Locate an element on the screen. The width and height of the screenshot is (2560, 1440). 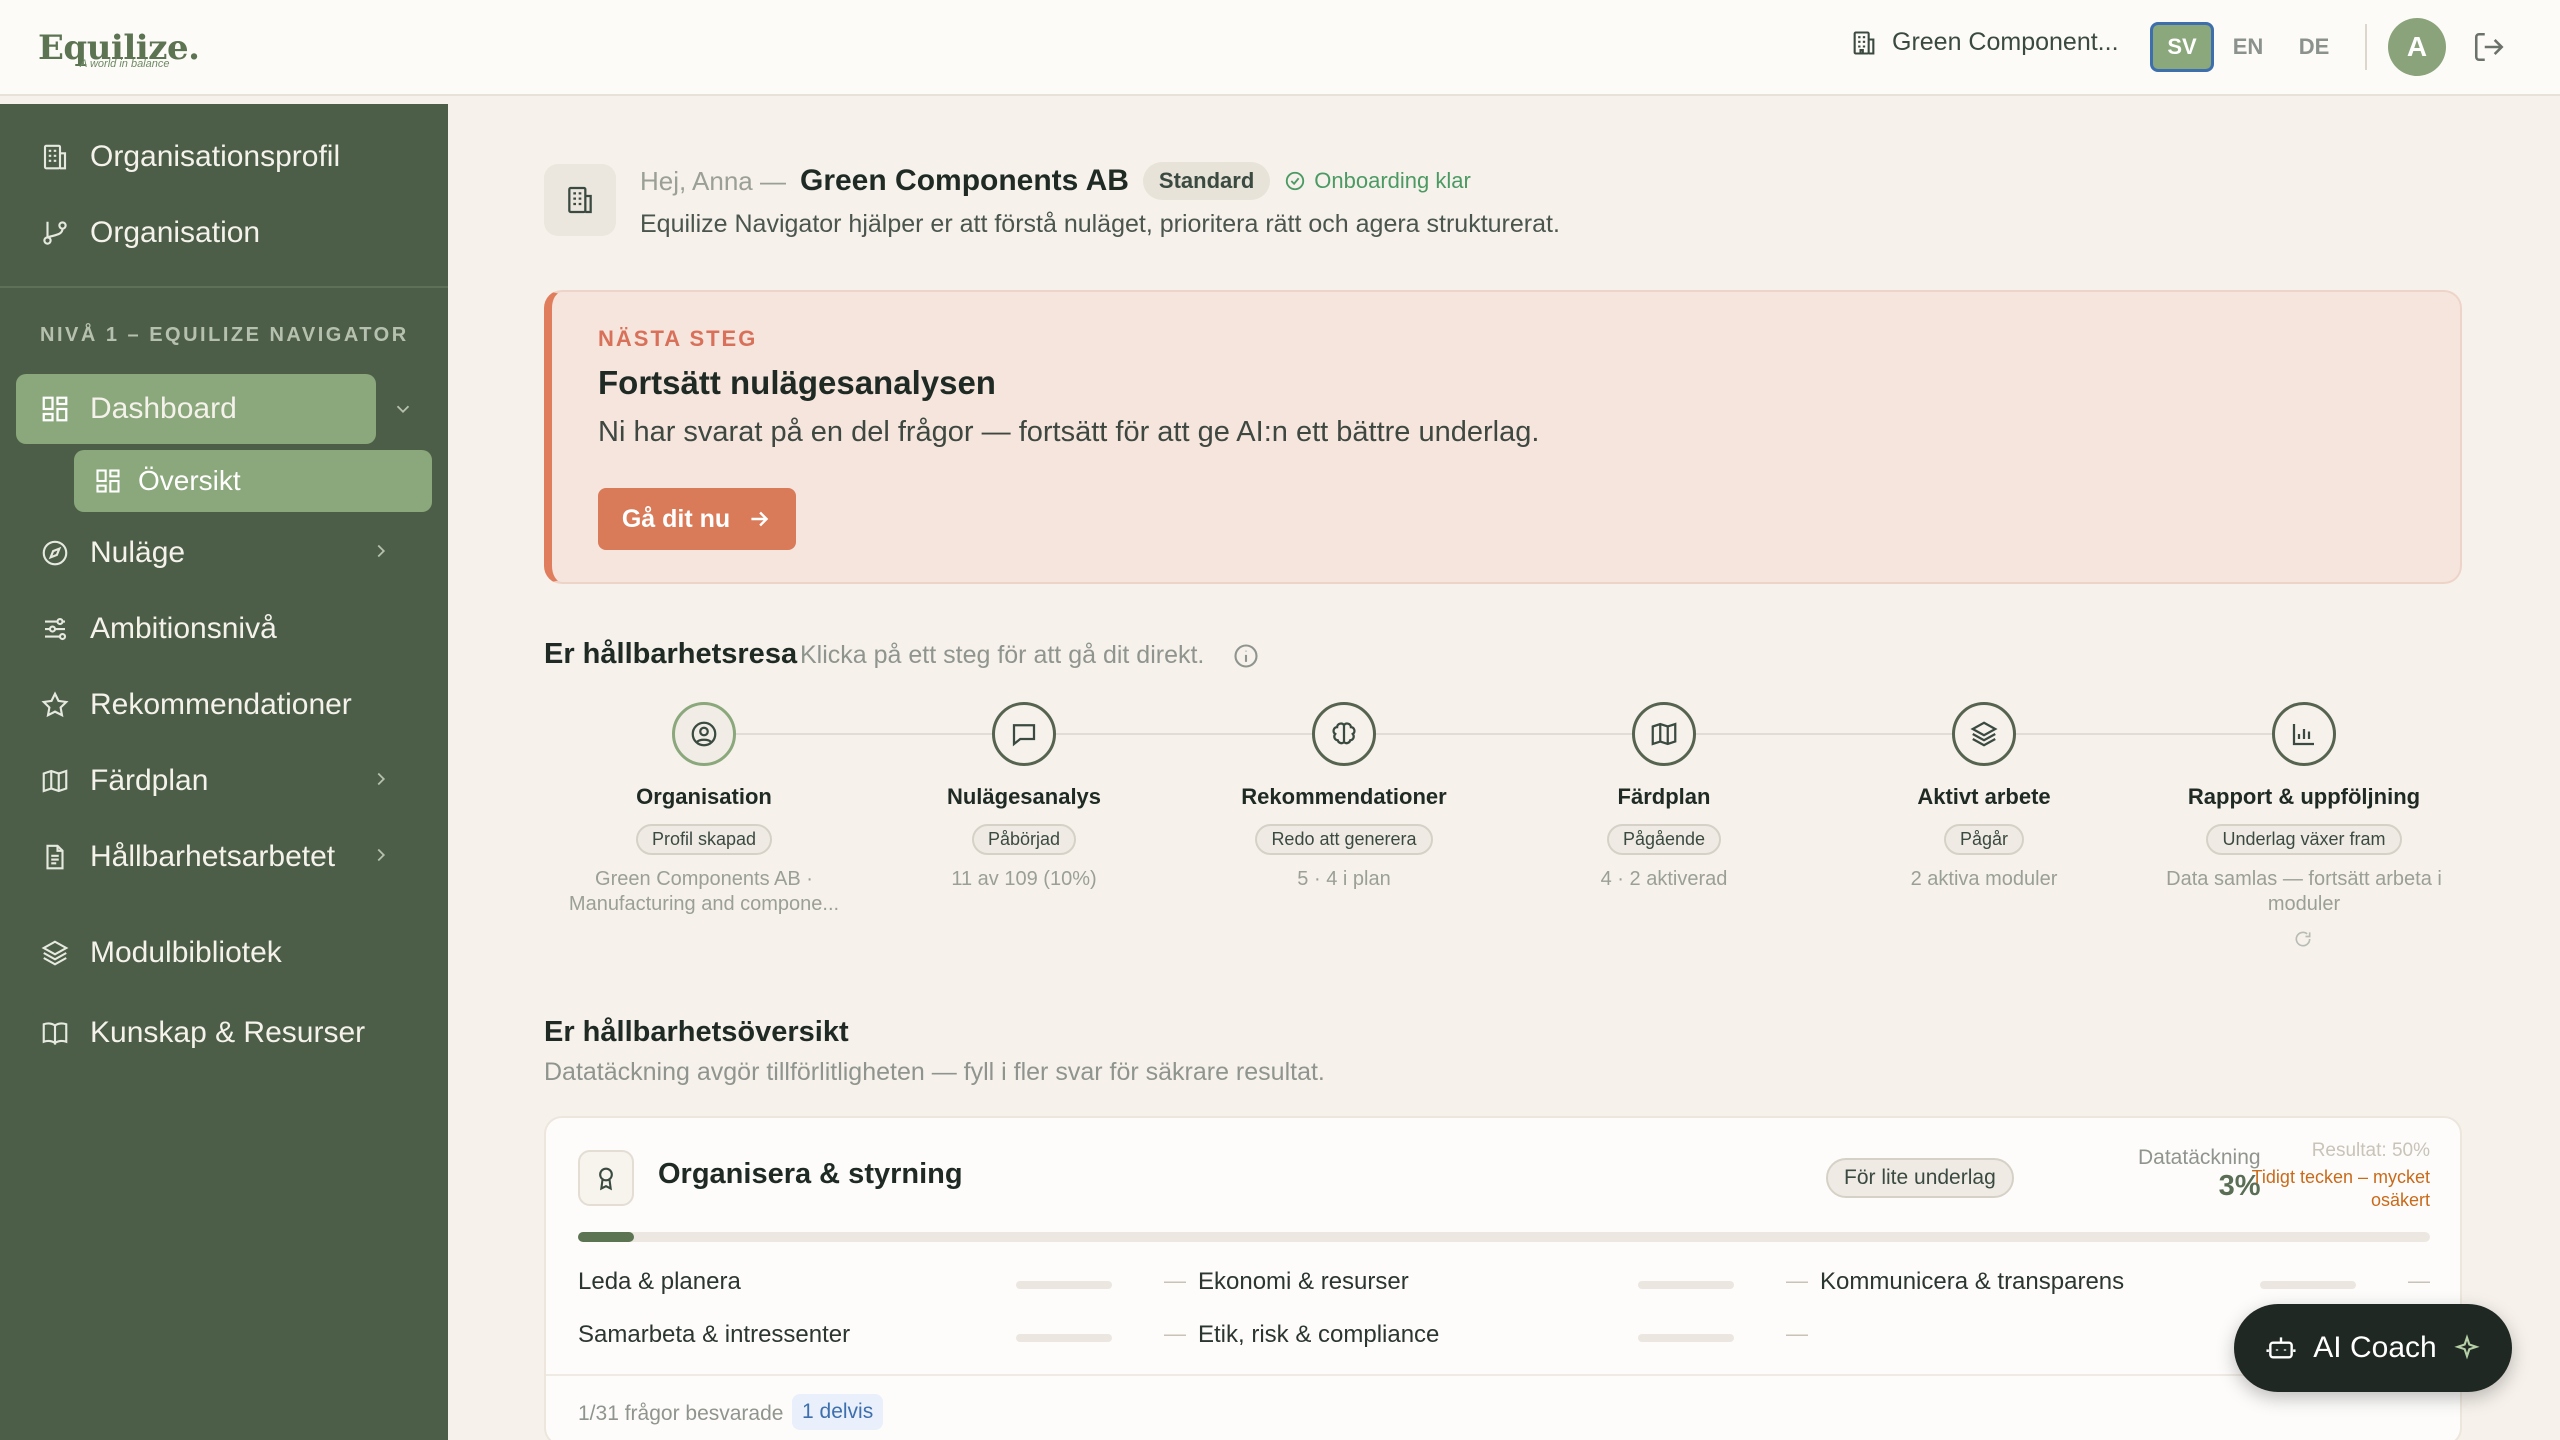
sidebar-item-rekommendationer: Rekommendationer is located at coordinates (224, 705).